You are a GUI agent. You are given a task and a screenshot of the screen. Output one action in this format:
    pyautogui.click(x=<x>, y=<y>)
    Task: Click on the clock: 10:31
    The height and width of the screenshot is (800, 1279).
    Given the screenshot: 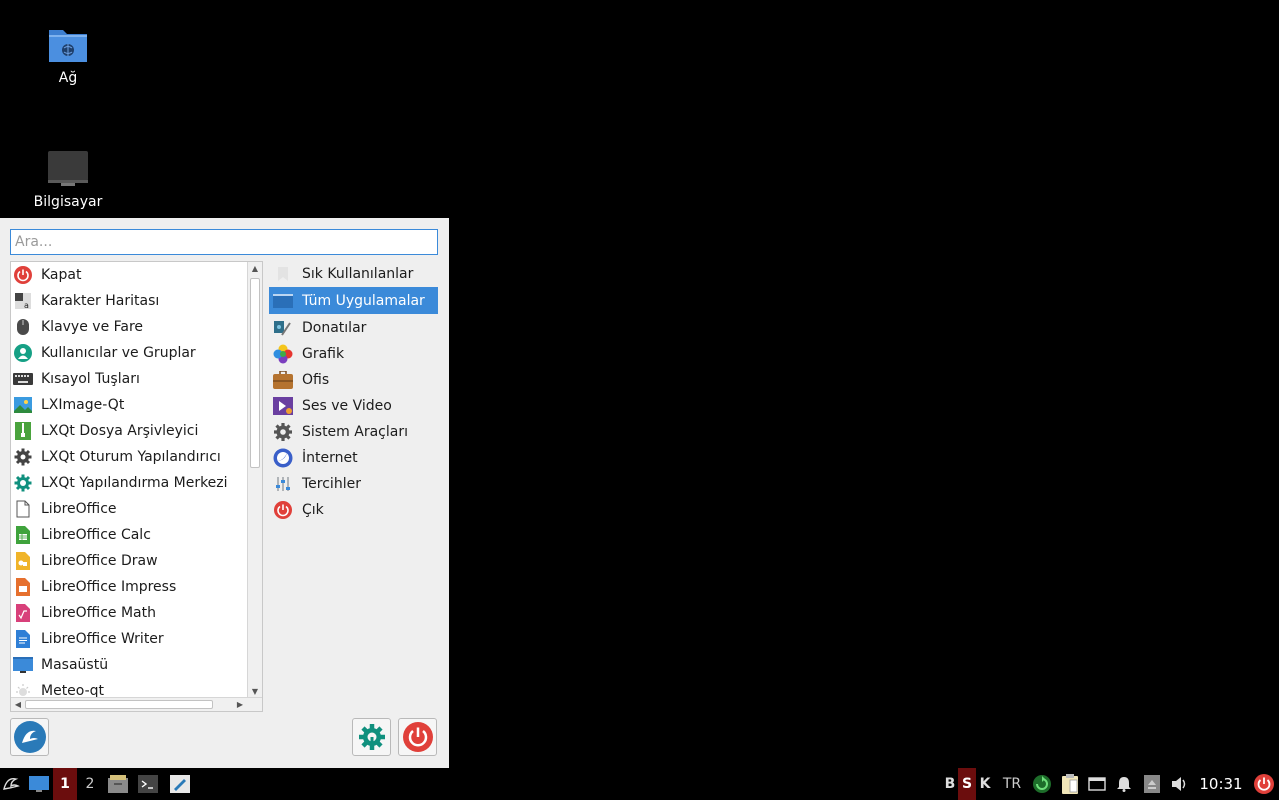 What is the action you would take?
    pyautogui.click(x=1221, y=784)
    